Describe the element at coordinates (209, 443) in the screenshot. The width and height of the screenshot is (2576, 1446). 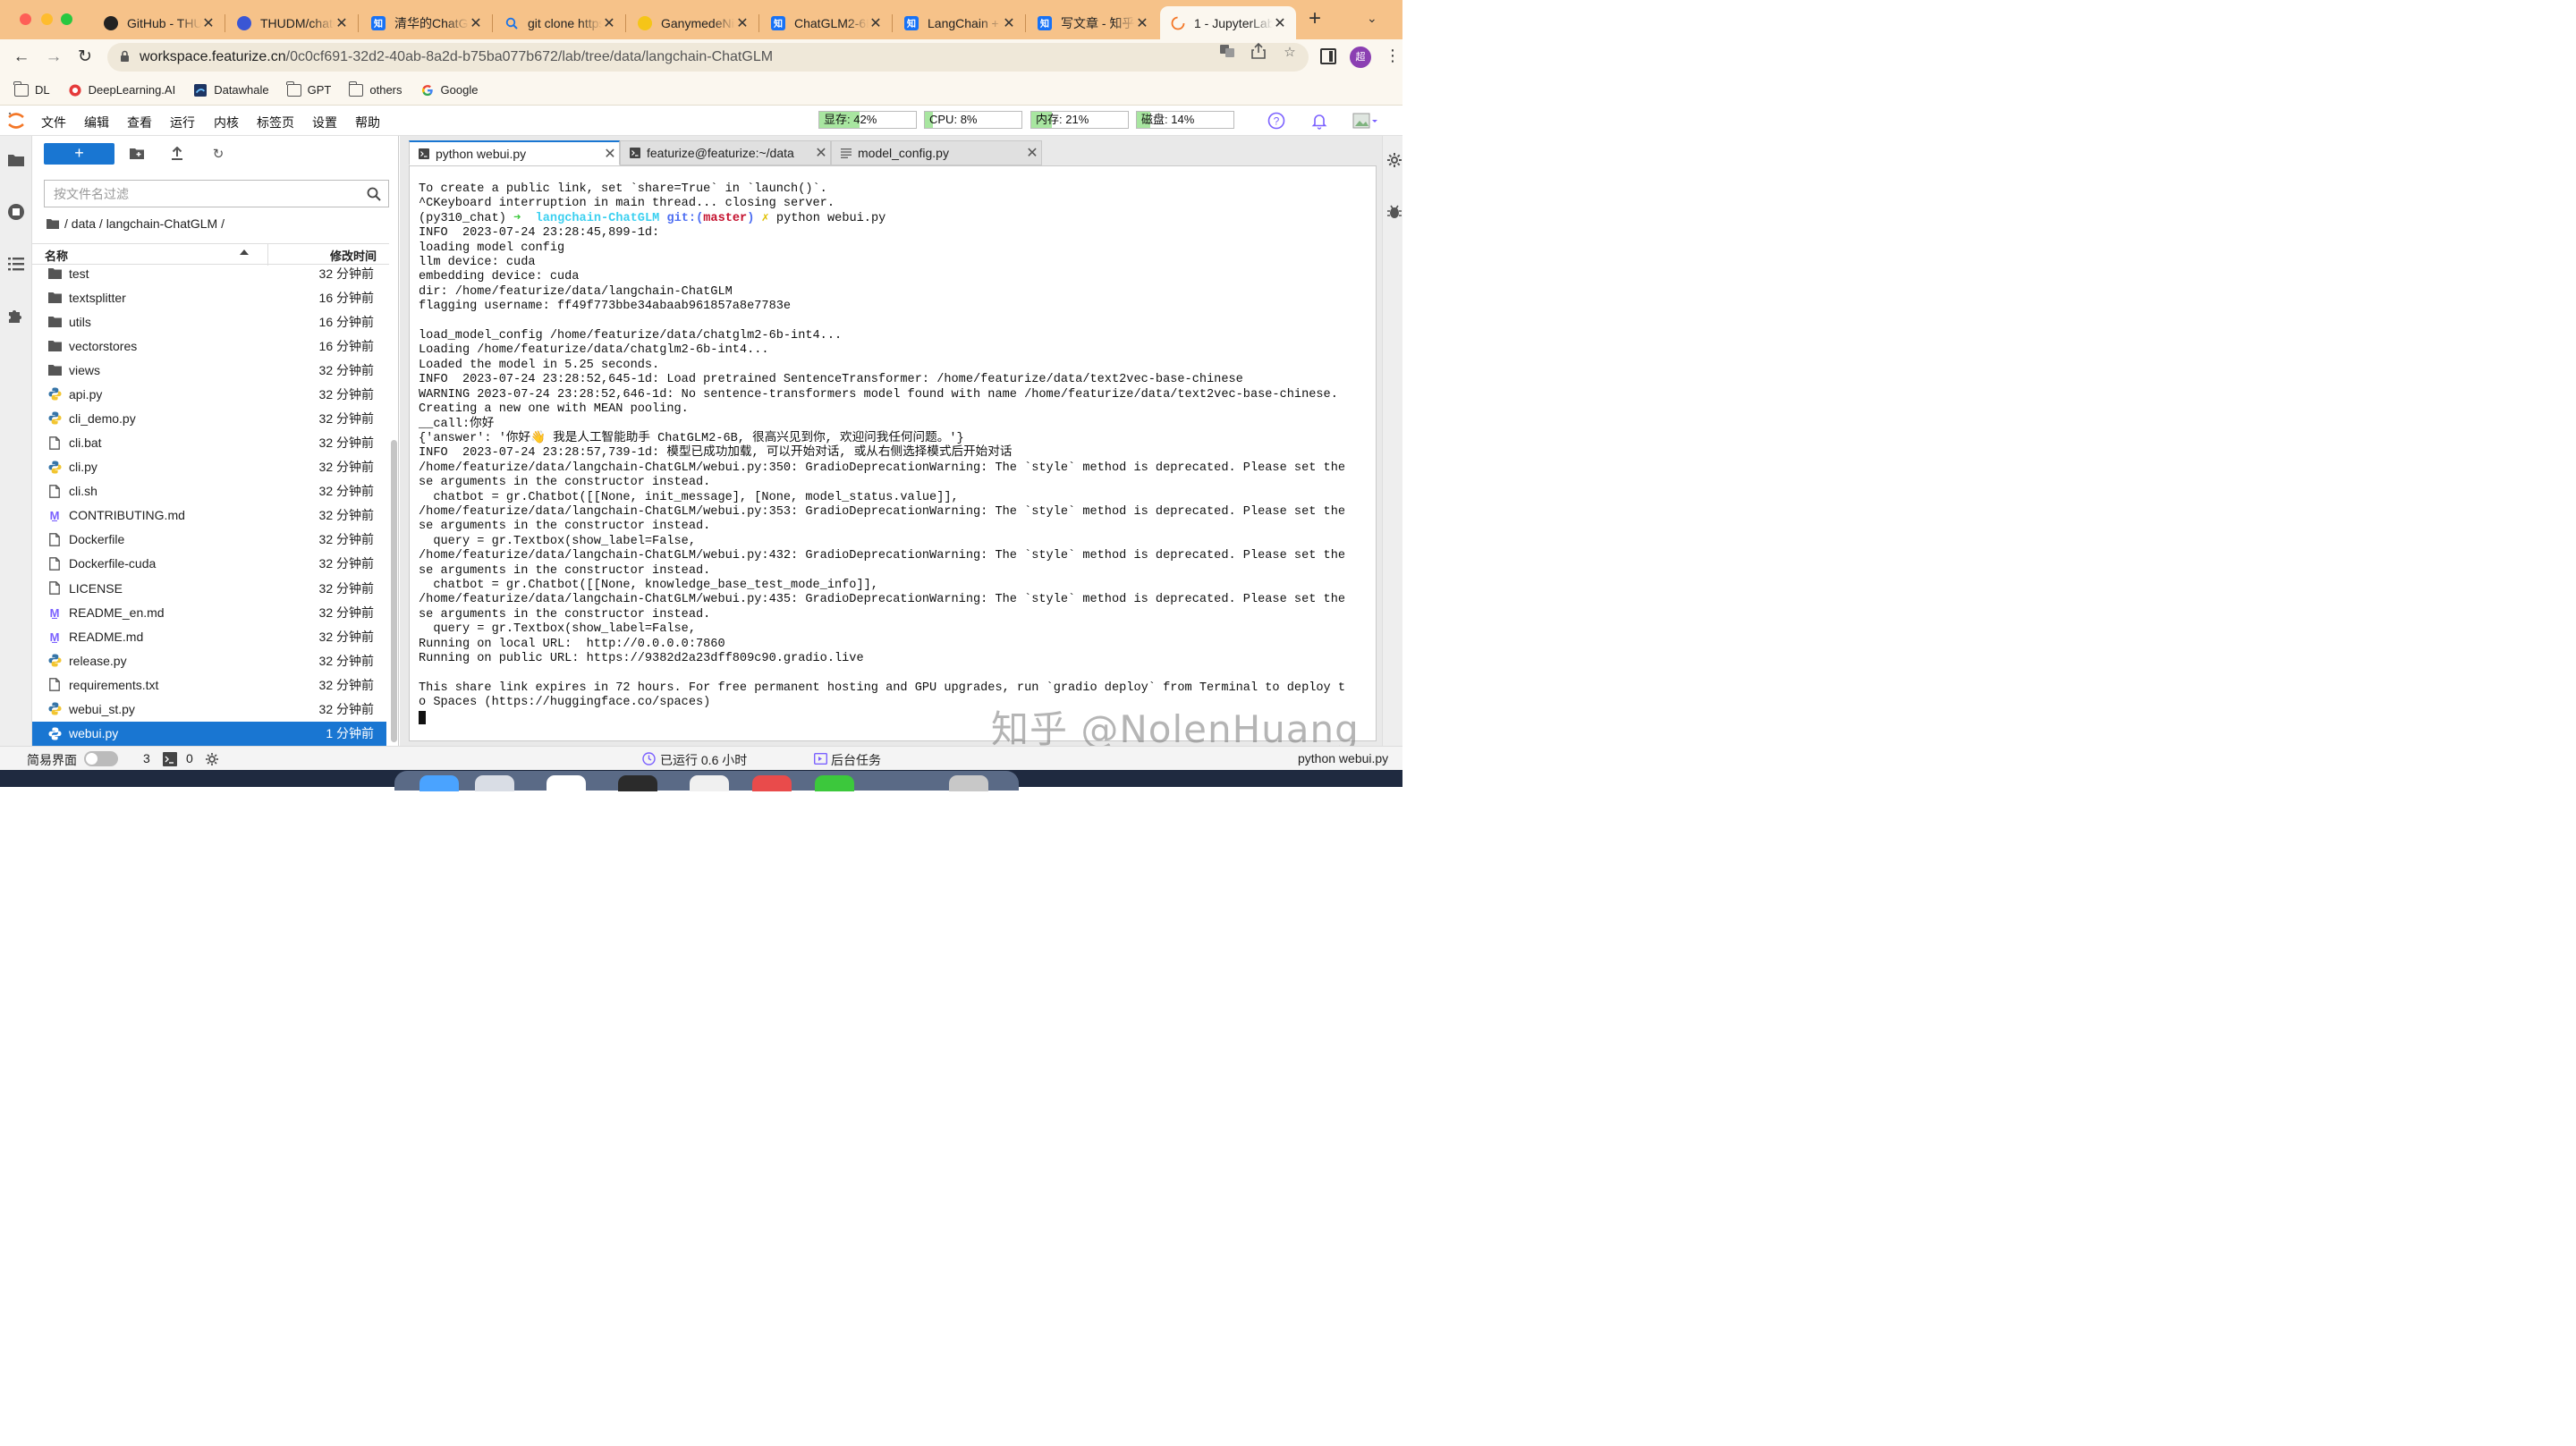
I see `file-row: cli.bat 32 分钟前` at that location.